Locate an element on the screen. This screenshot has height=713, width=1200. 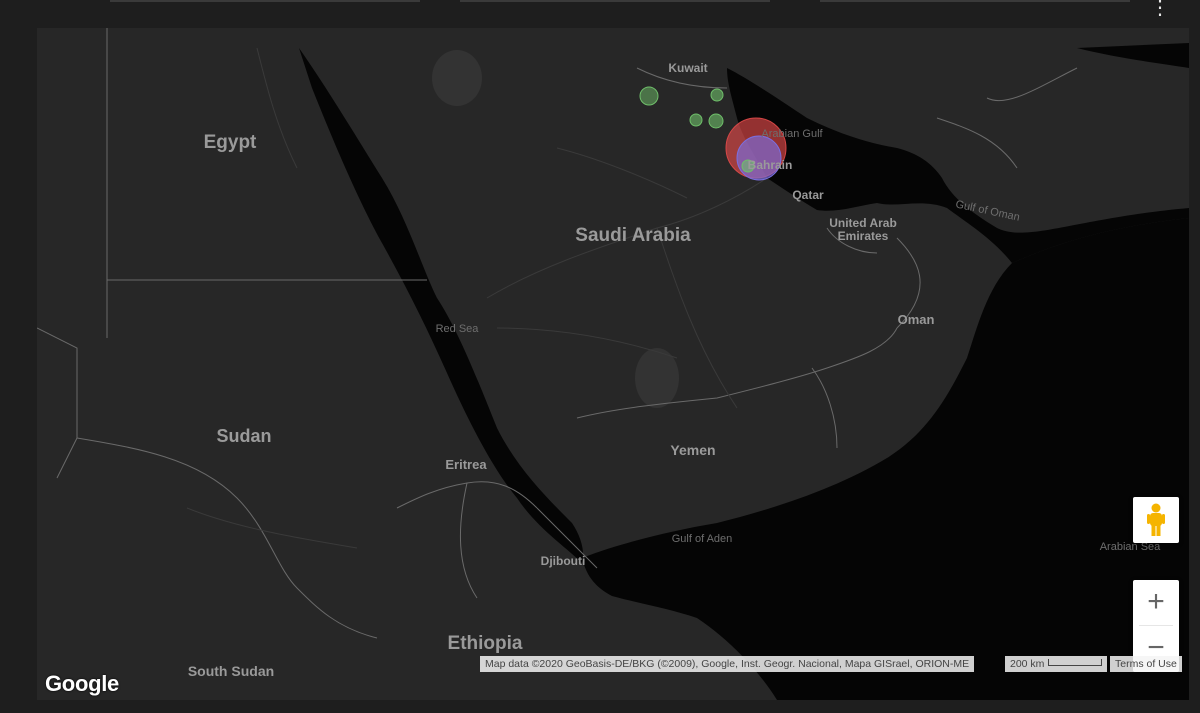
zoom-in-button: + is located at coordinates (1156, 602).